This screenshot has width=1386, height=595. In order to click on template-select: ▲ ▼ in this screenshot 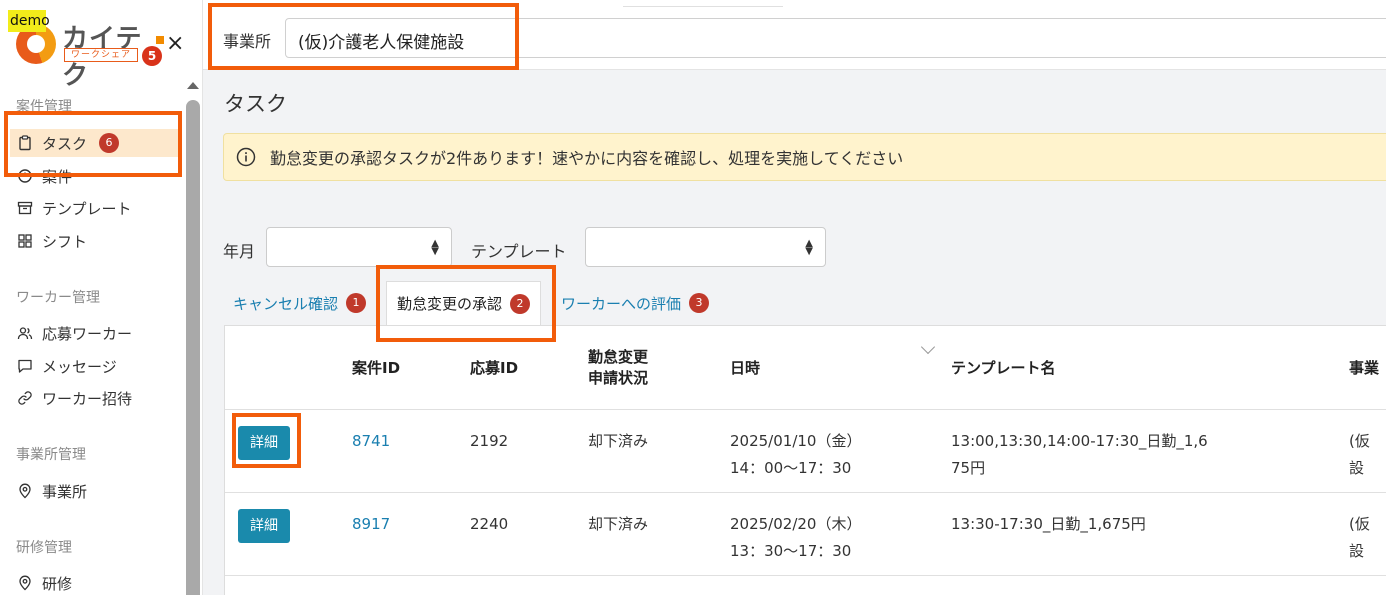, I will do `click(705, 247)`.